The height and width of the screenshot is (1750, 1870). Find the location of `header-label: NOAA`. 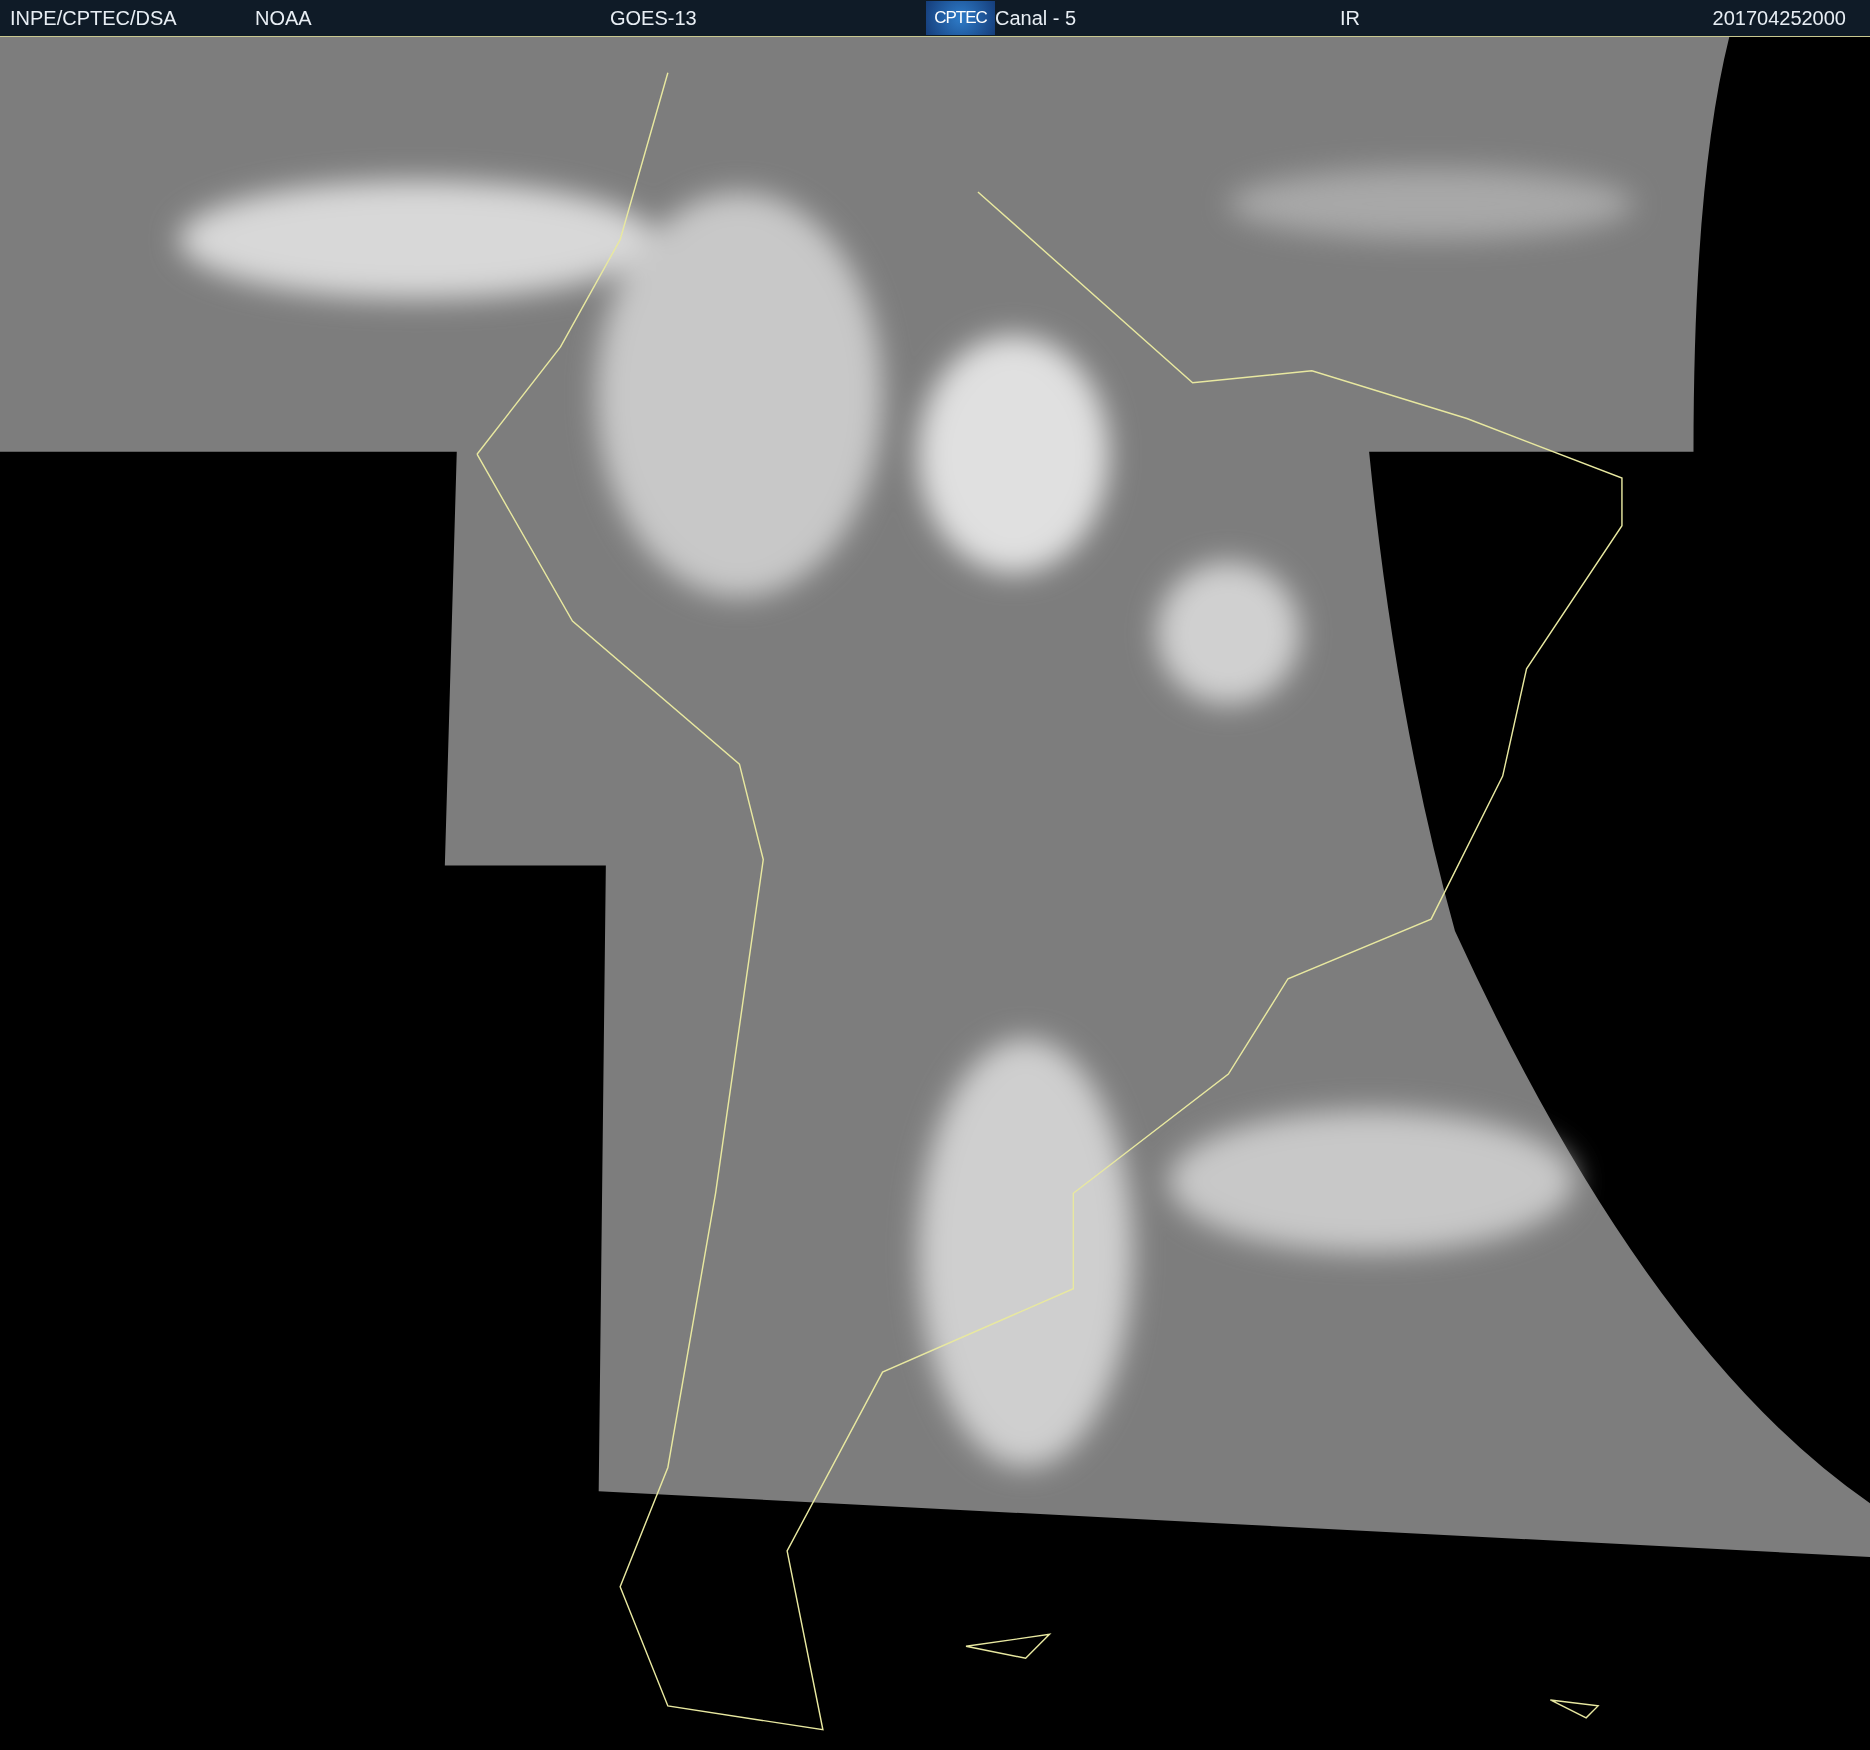

header-label: NOAA is located at coordinates (283, 18).